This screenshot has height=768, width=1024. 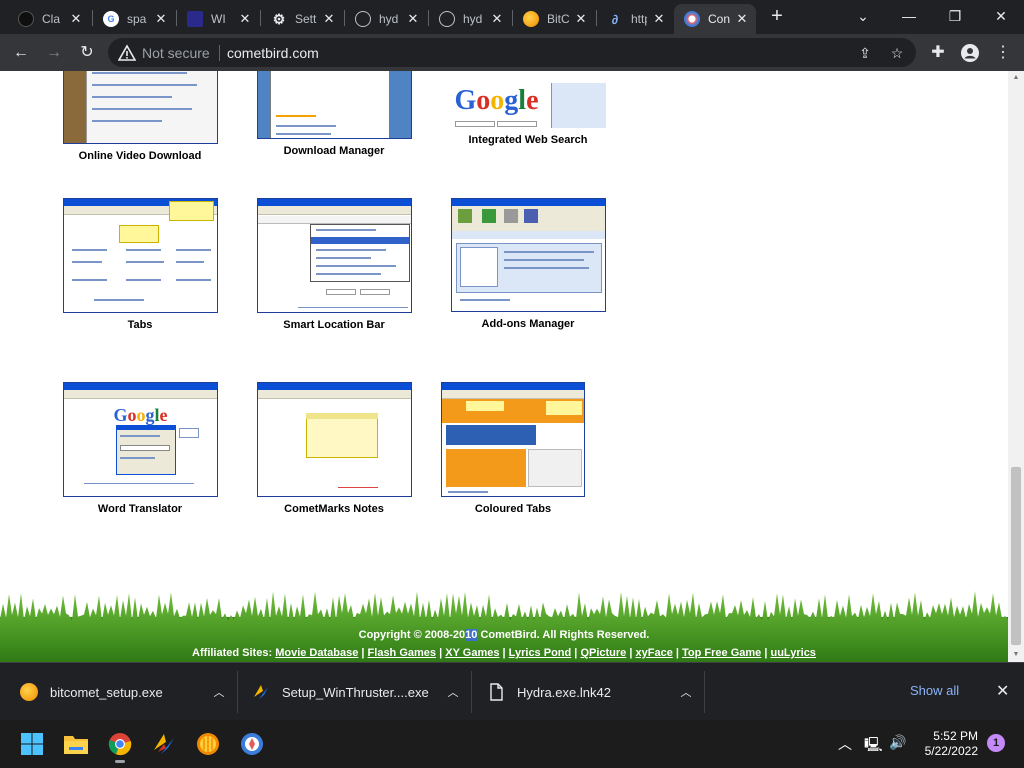 I want to click on scroll-down-arrow-icon: ▼, so click(x=1016, y=655).